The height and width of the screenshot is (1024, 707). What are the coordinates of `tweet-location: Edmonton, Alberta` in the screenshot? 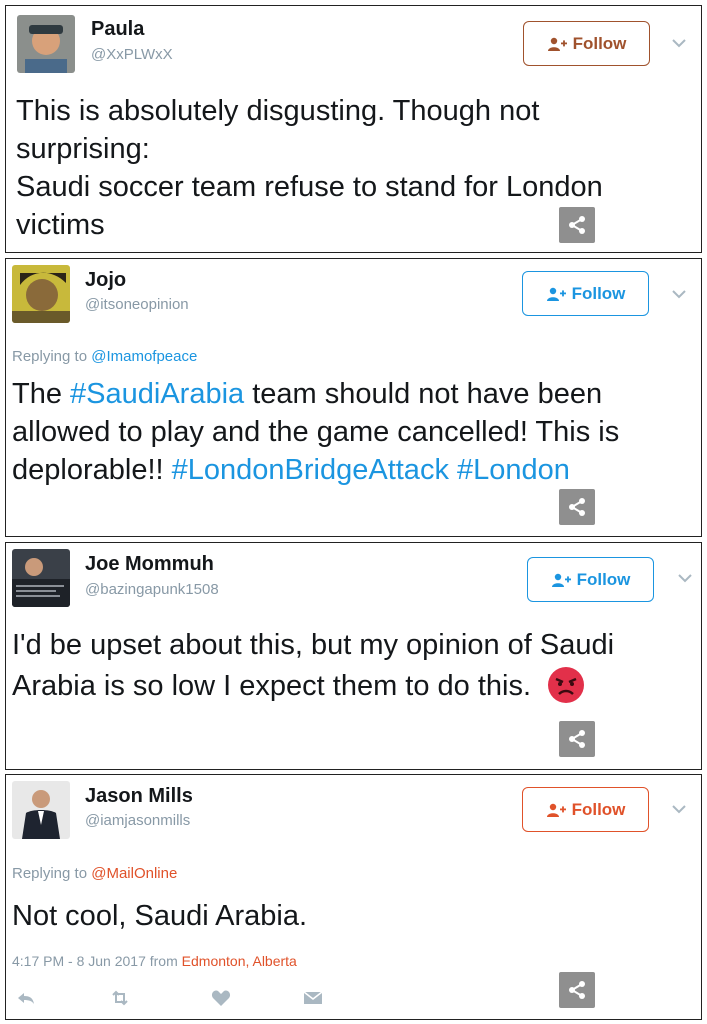 It's located at (239, 961).